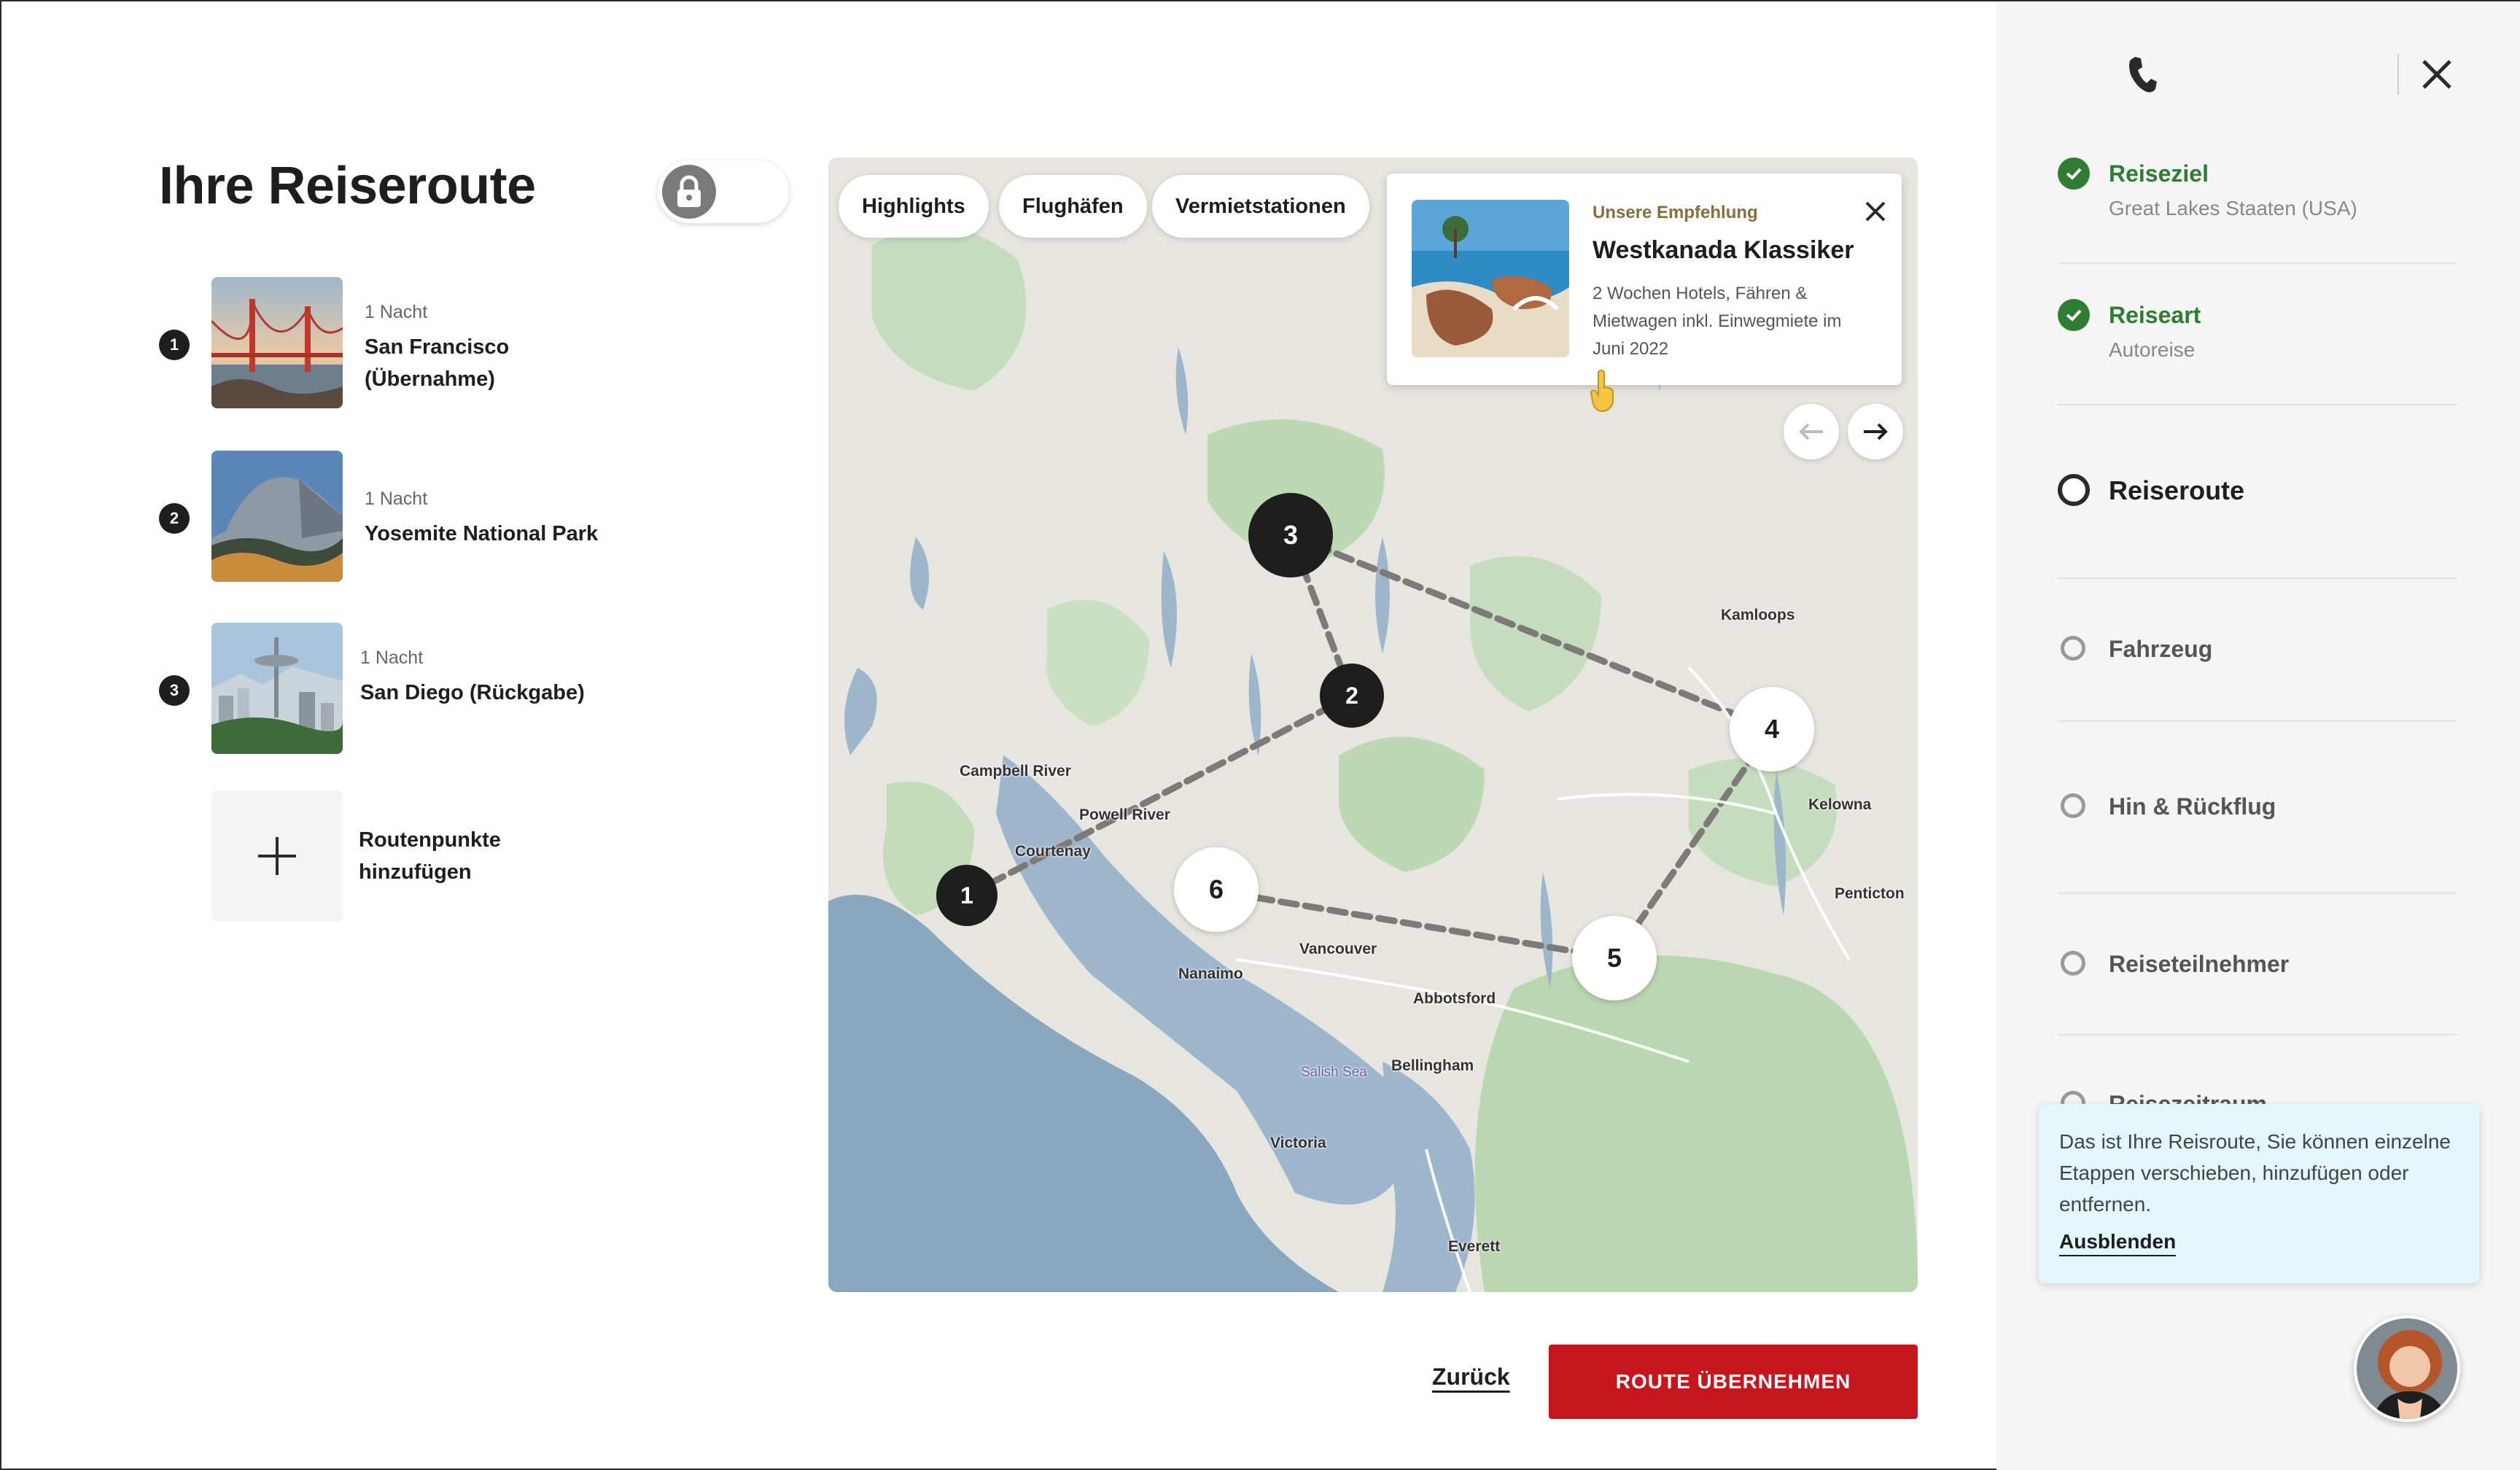 This screenshot has height=1470, width=2520. Describe the element at coordinates (1216, 889) in the screenshot. I see `map-marker-6: 6` at that location.